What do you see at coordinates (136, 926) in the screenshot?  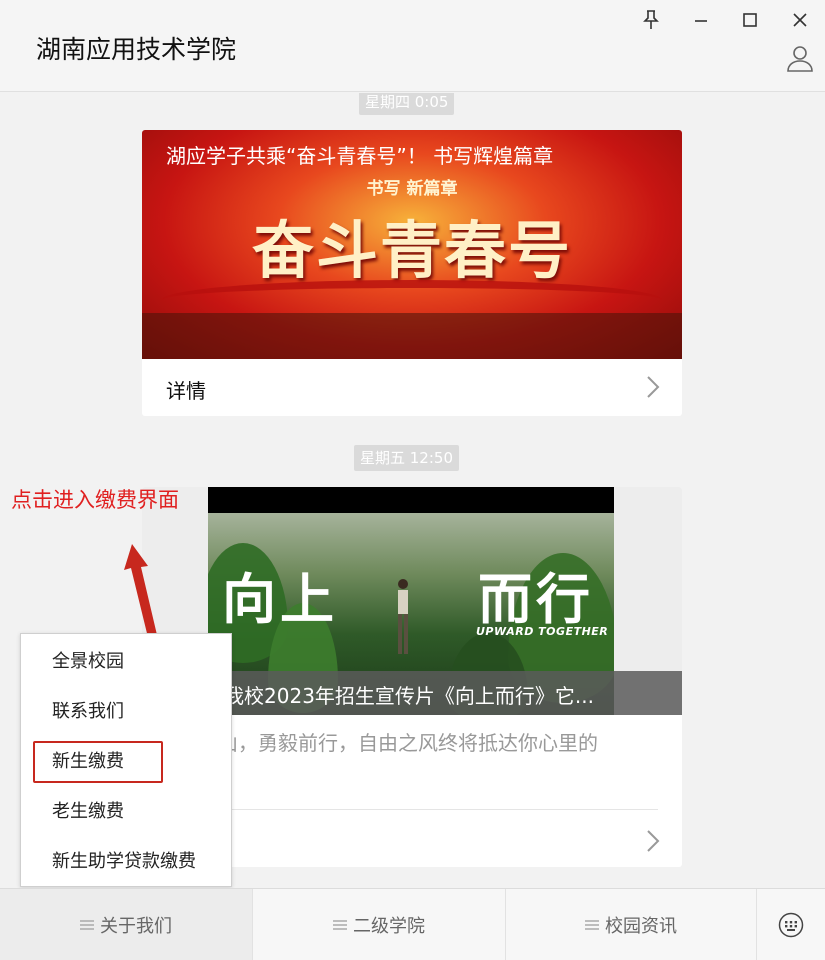 I see `tab-label: 关于我们` at bounding box center [136, 926].